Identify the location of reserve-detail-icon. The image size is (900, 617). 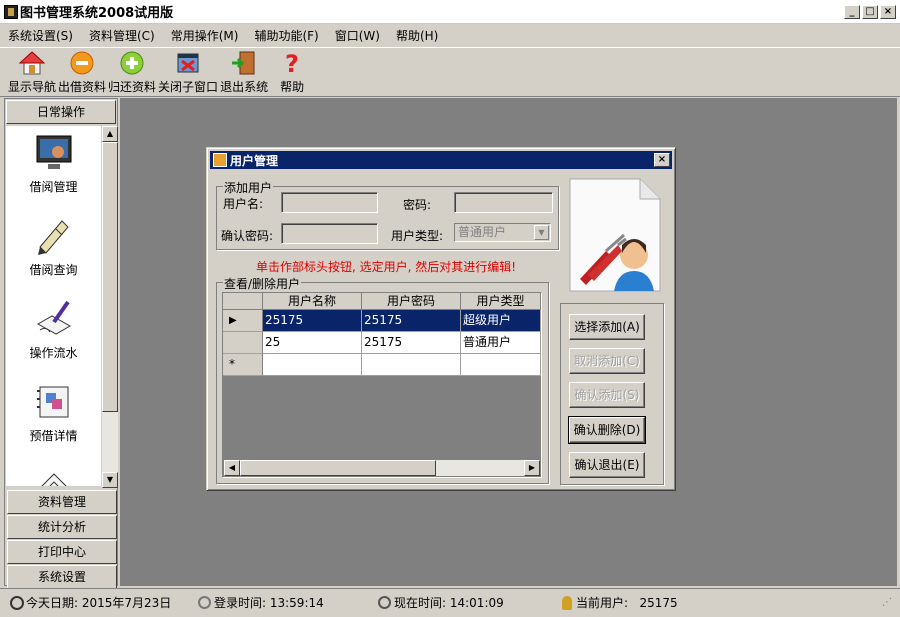
(54, 402).